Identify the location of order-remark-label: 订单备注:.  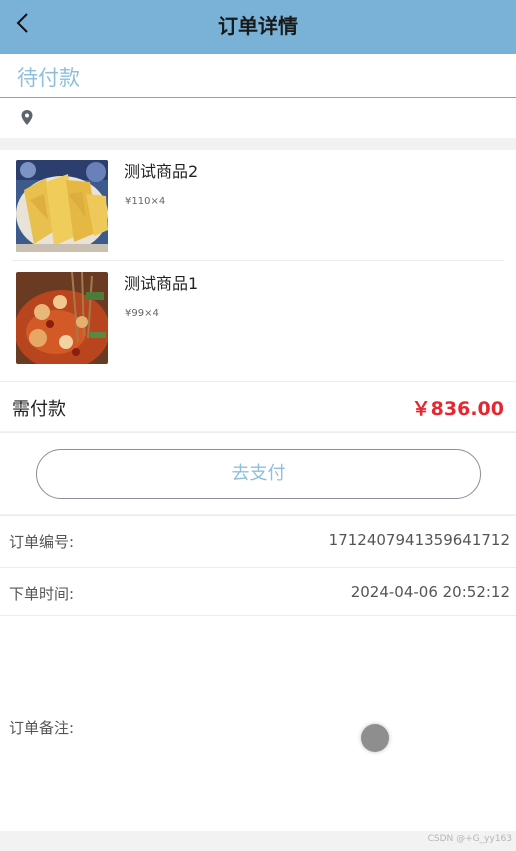
(42, 728).